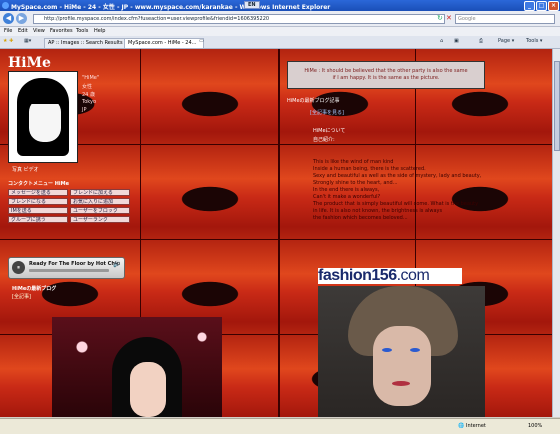 The height and width of the screenshot is (434, 560). I want to click on profile-photo, so click(43, 117).